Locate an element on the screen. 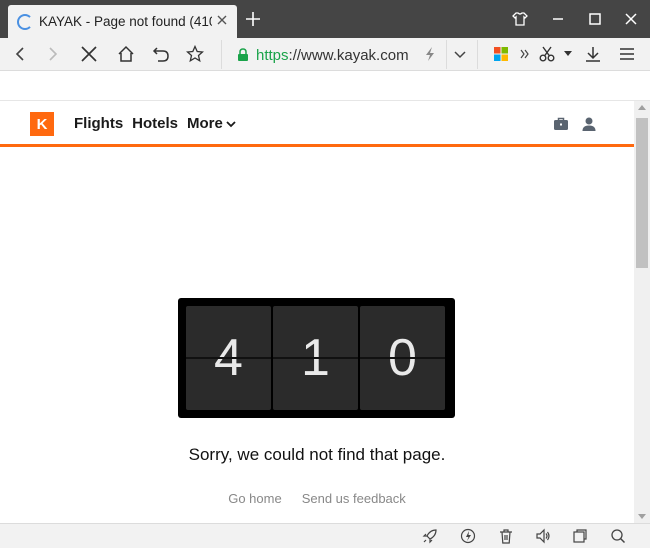 The image size is (650, 548). loading-spinner-icon is located at coordinates (25, 21).